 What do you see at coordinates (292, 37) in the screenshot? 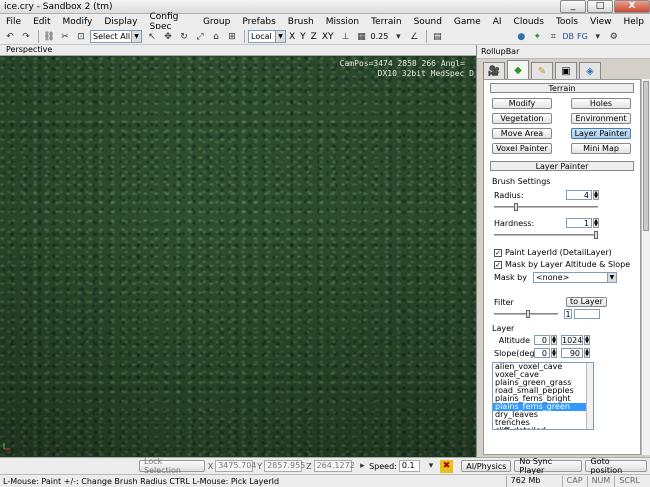
I see `axis-x-button: X` at bounding box center [292, 37].